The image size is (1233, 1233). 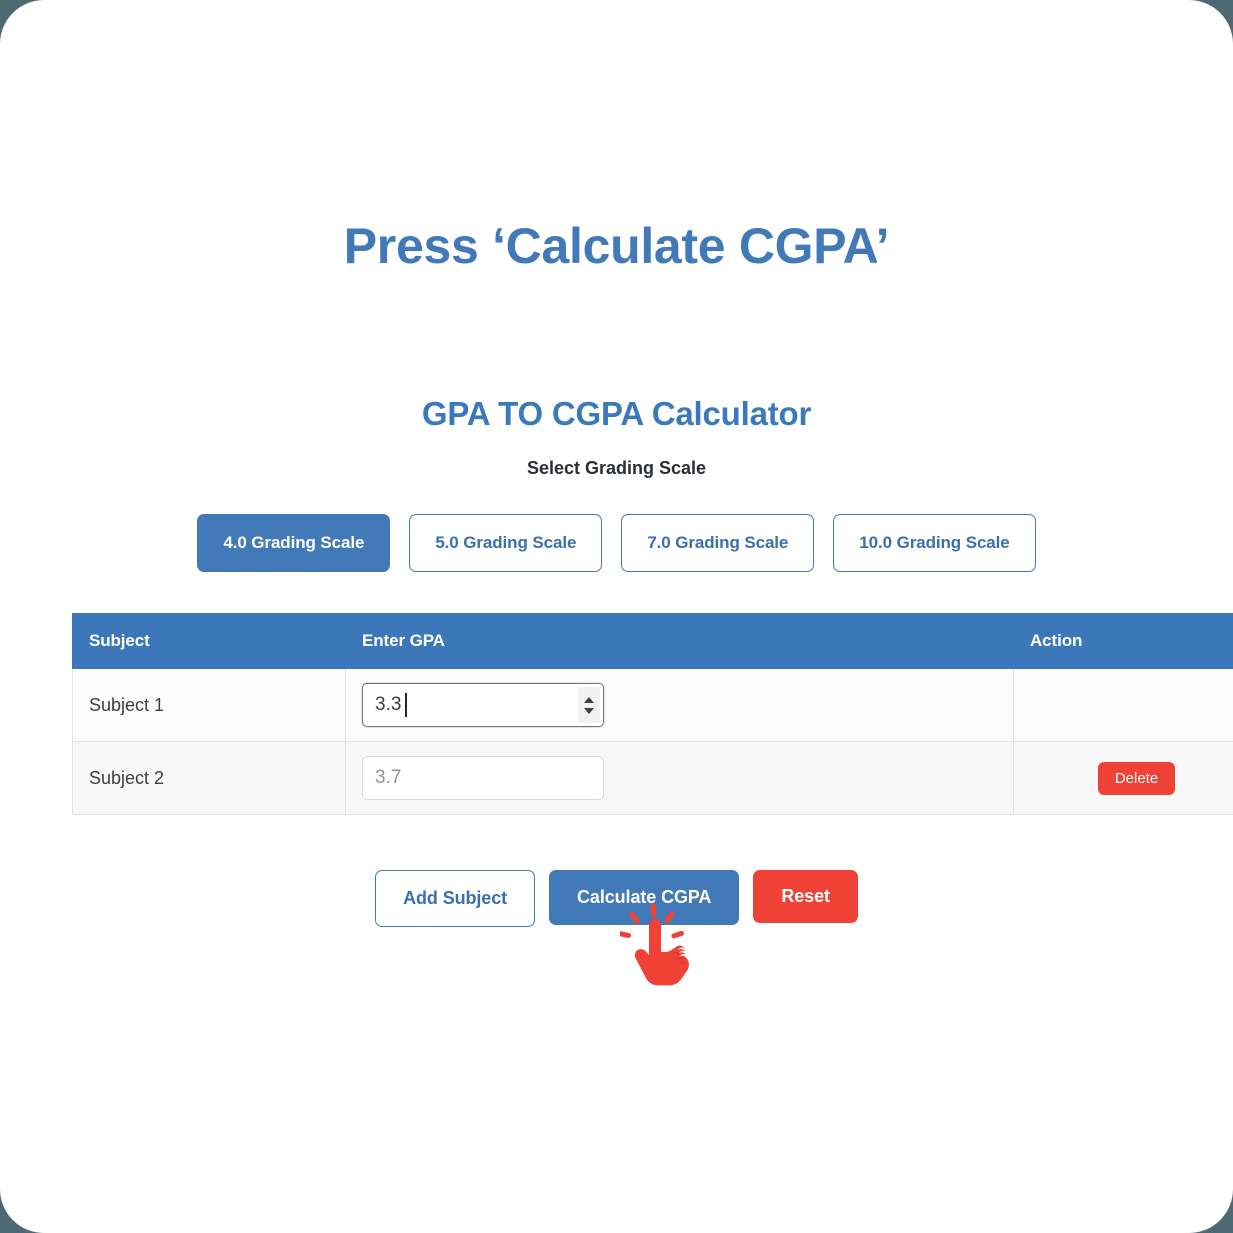 What do you see at coordinates (455, 898) in the screenshot?
I see `add-subject-button: Add Subject` at bounding box center [455, 898].